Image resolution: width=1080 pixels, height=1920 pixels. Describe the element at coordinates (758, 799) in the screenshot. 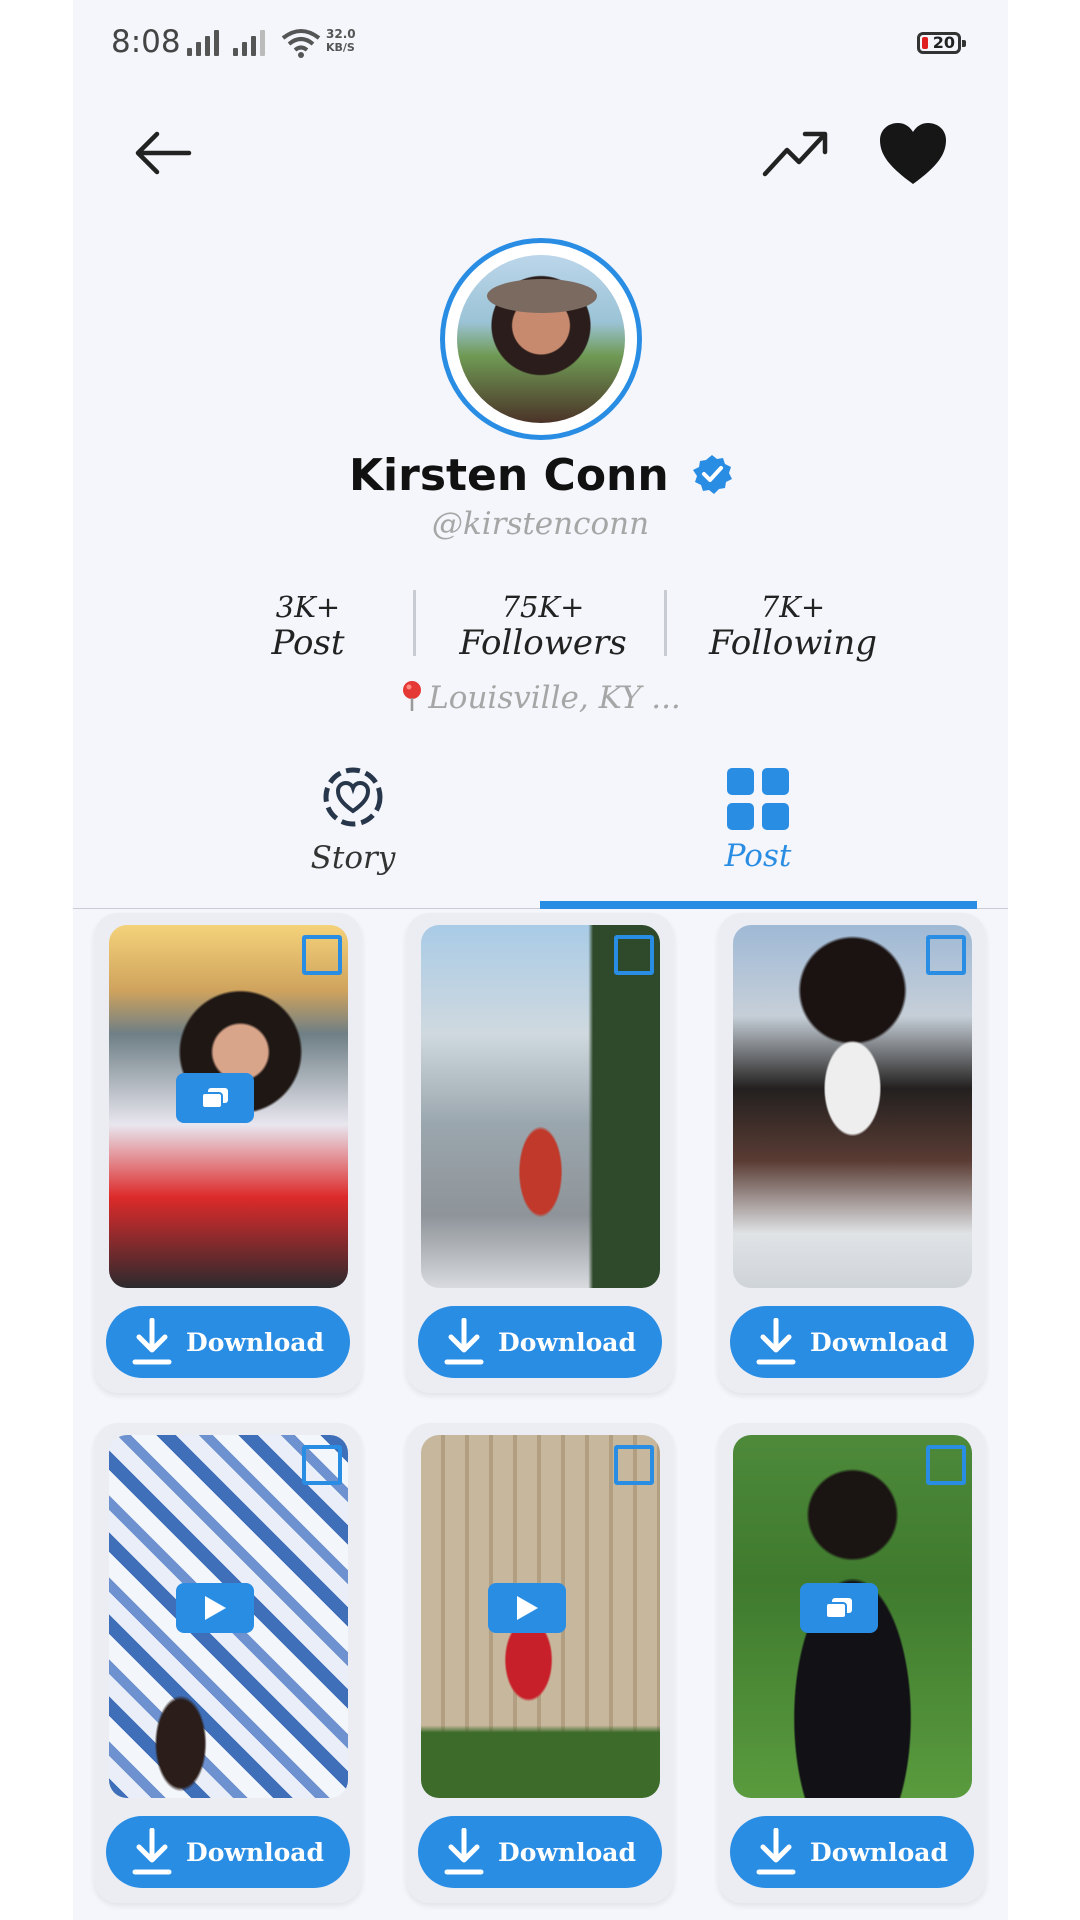

I see `grid-icon` at that location.